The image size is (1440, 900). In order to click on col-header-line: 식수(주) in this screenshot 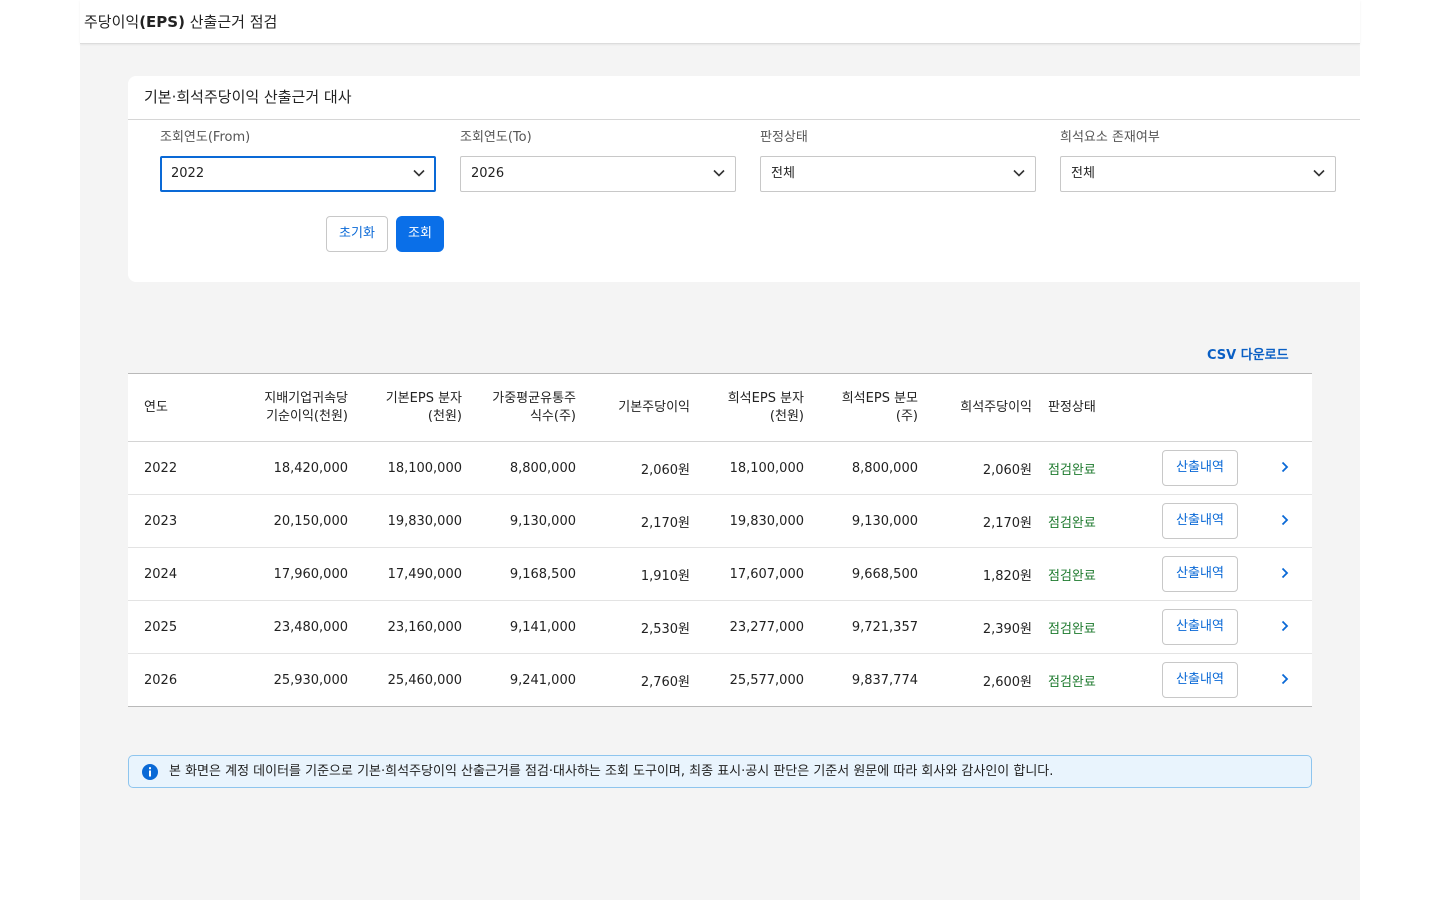, I will do `click(552, 416)`.